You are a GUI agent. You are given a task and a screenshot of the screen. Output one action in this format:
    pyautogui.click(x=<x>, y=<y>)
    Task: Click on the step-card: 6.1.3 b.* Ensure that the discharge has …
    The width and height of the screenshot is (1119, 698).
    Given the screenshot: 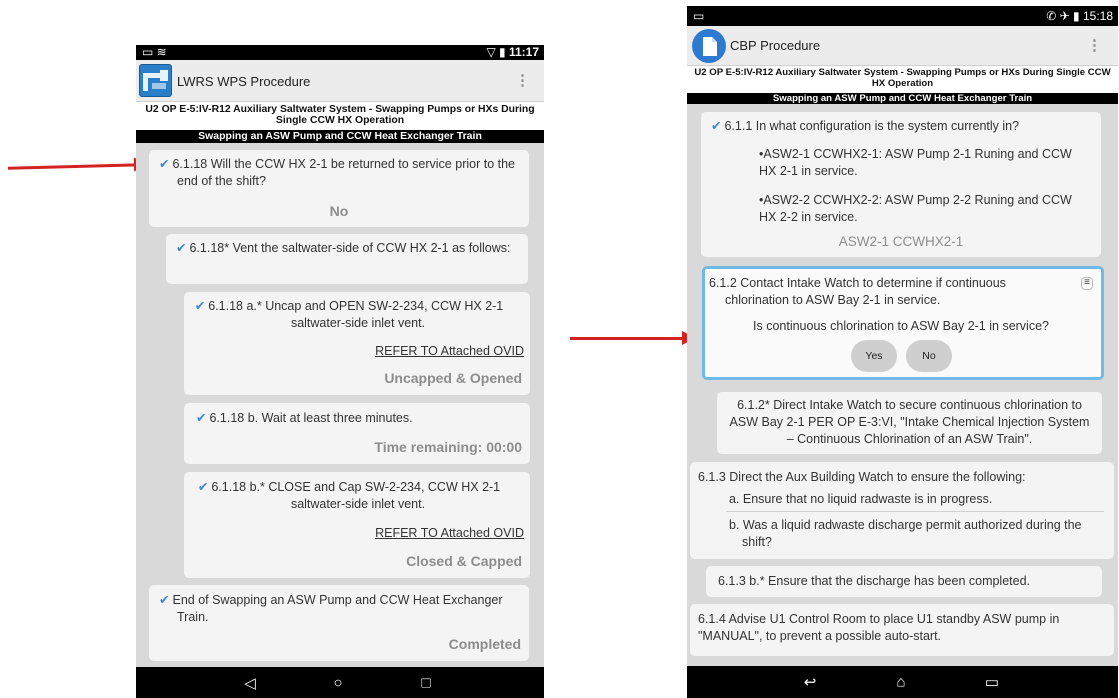 What is the action you would take?
    pyautogui.click(x=904, y=581)
    